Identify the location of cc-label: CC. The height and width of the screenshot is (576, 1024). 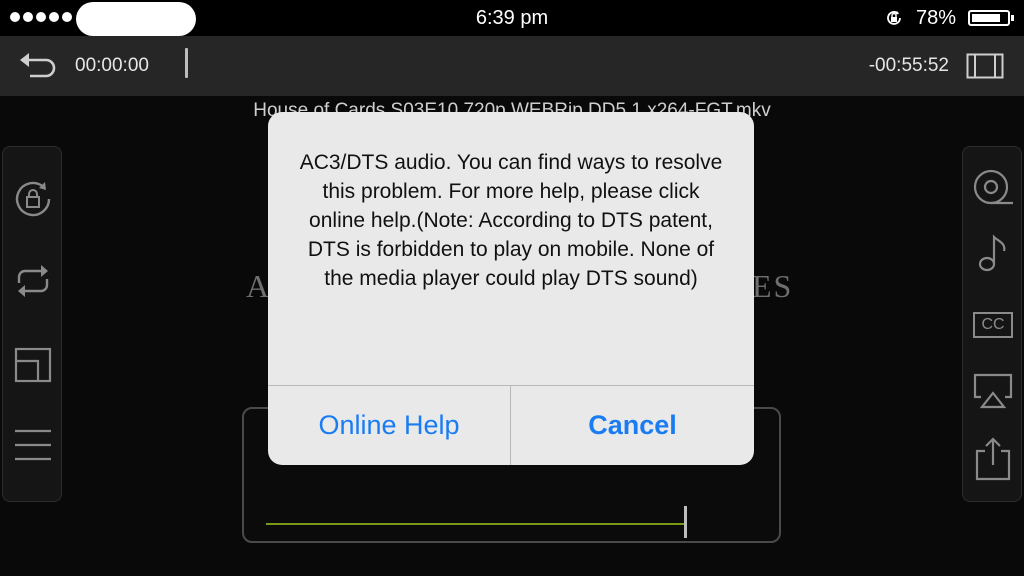
(993, 325).